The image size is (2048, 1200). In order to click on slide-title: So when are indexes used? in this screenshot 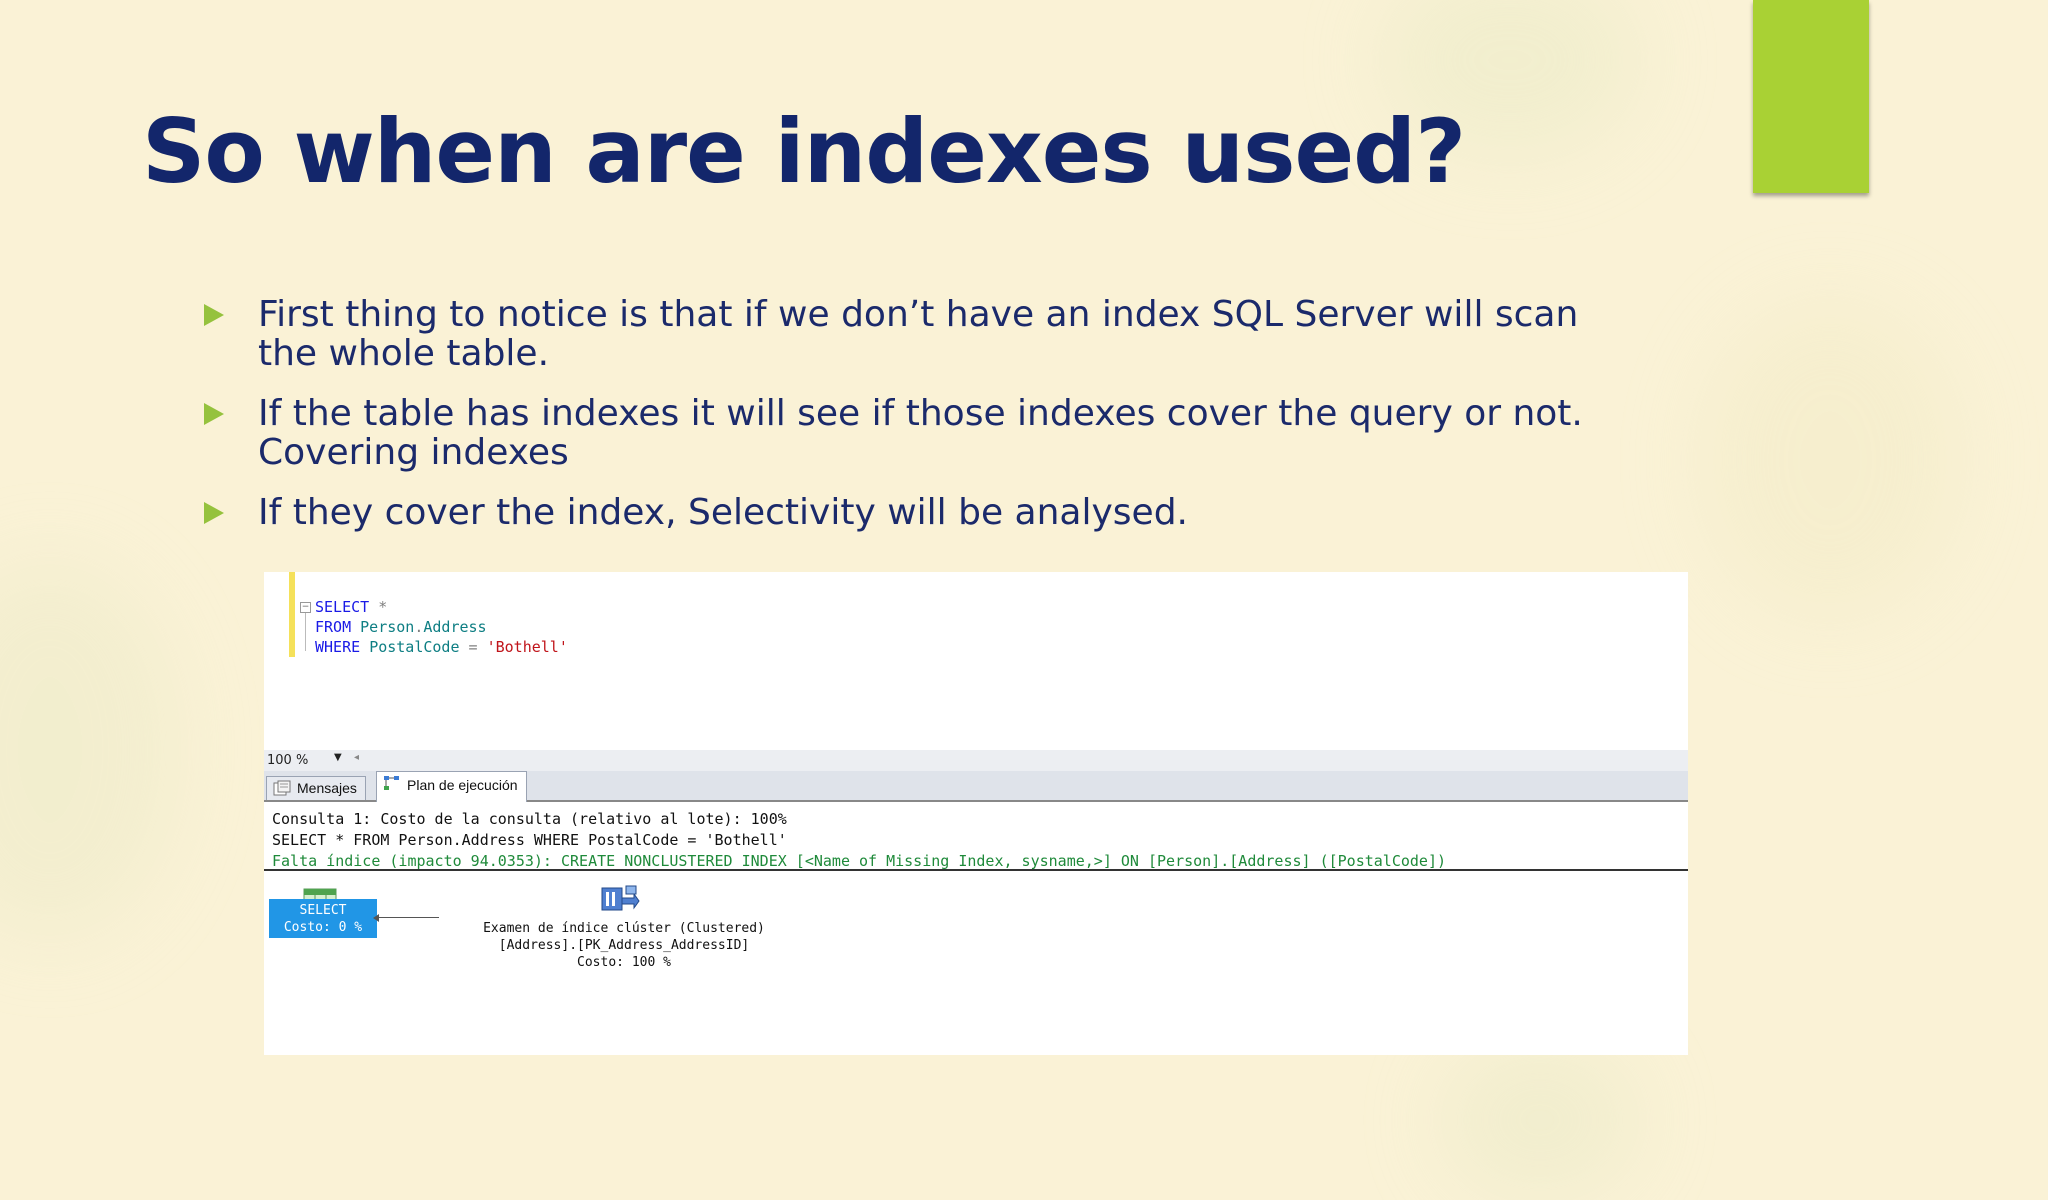, I will do `click(804, 151)`.